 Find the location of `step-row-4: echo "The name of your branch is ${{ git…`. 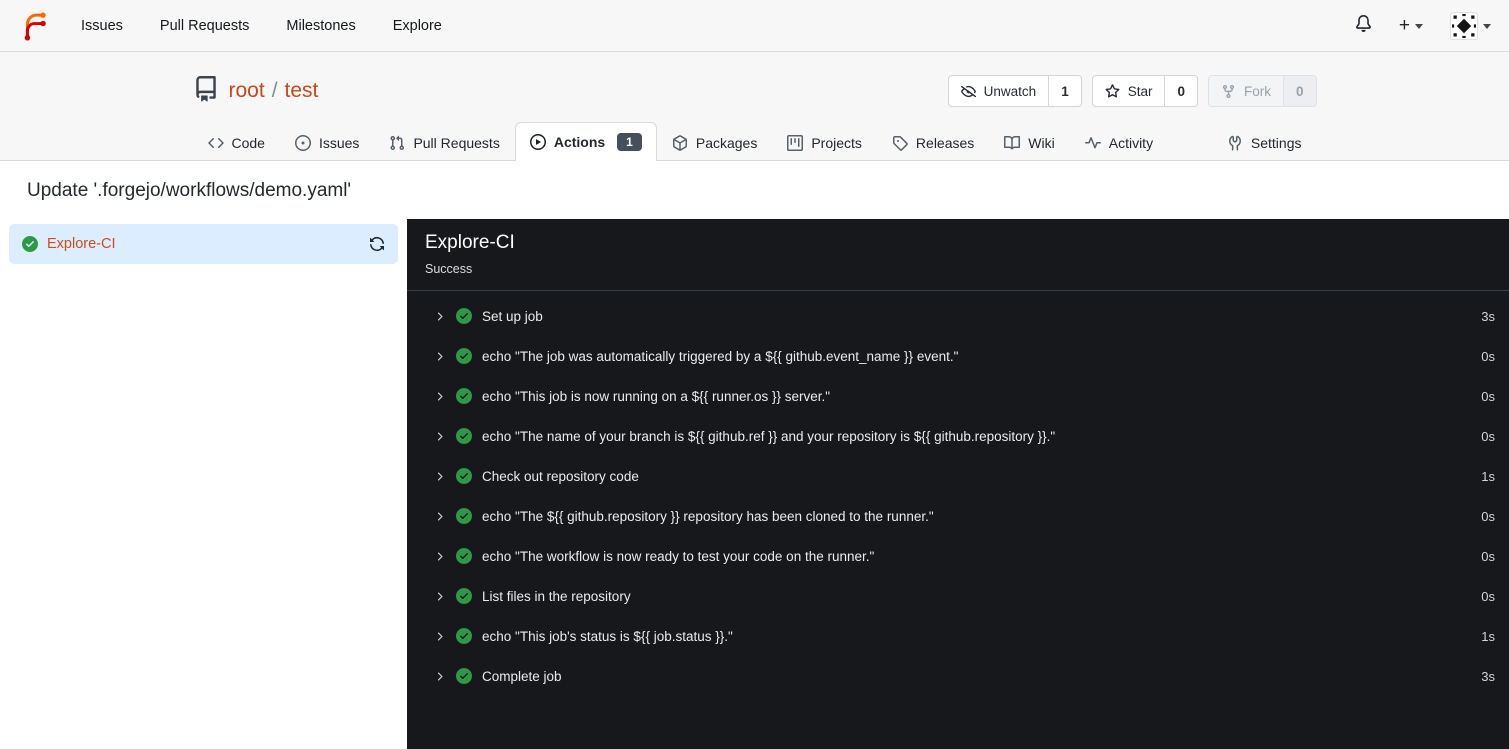

step-row-4: echo "The name of your branch is ${{ git… is located at coordinates (958, 436).